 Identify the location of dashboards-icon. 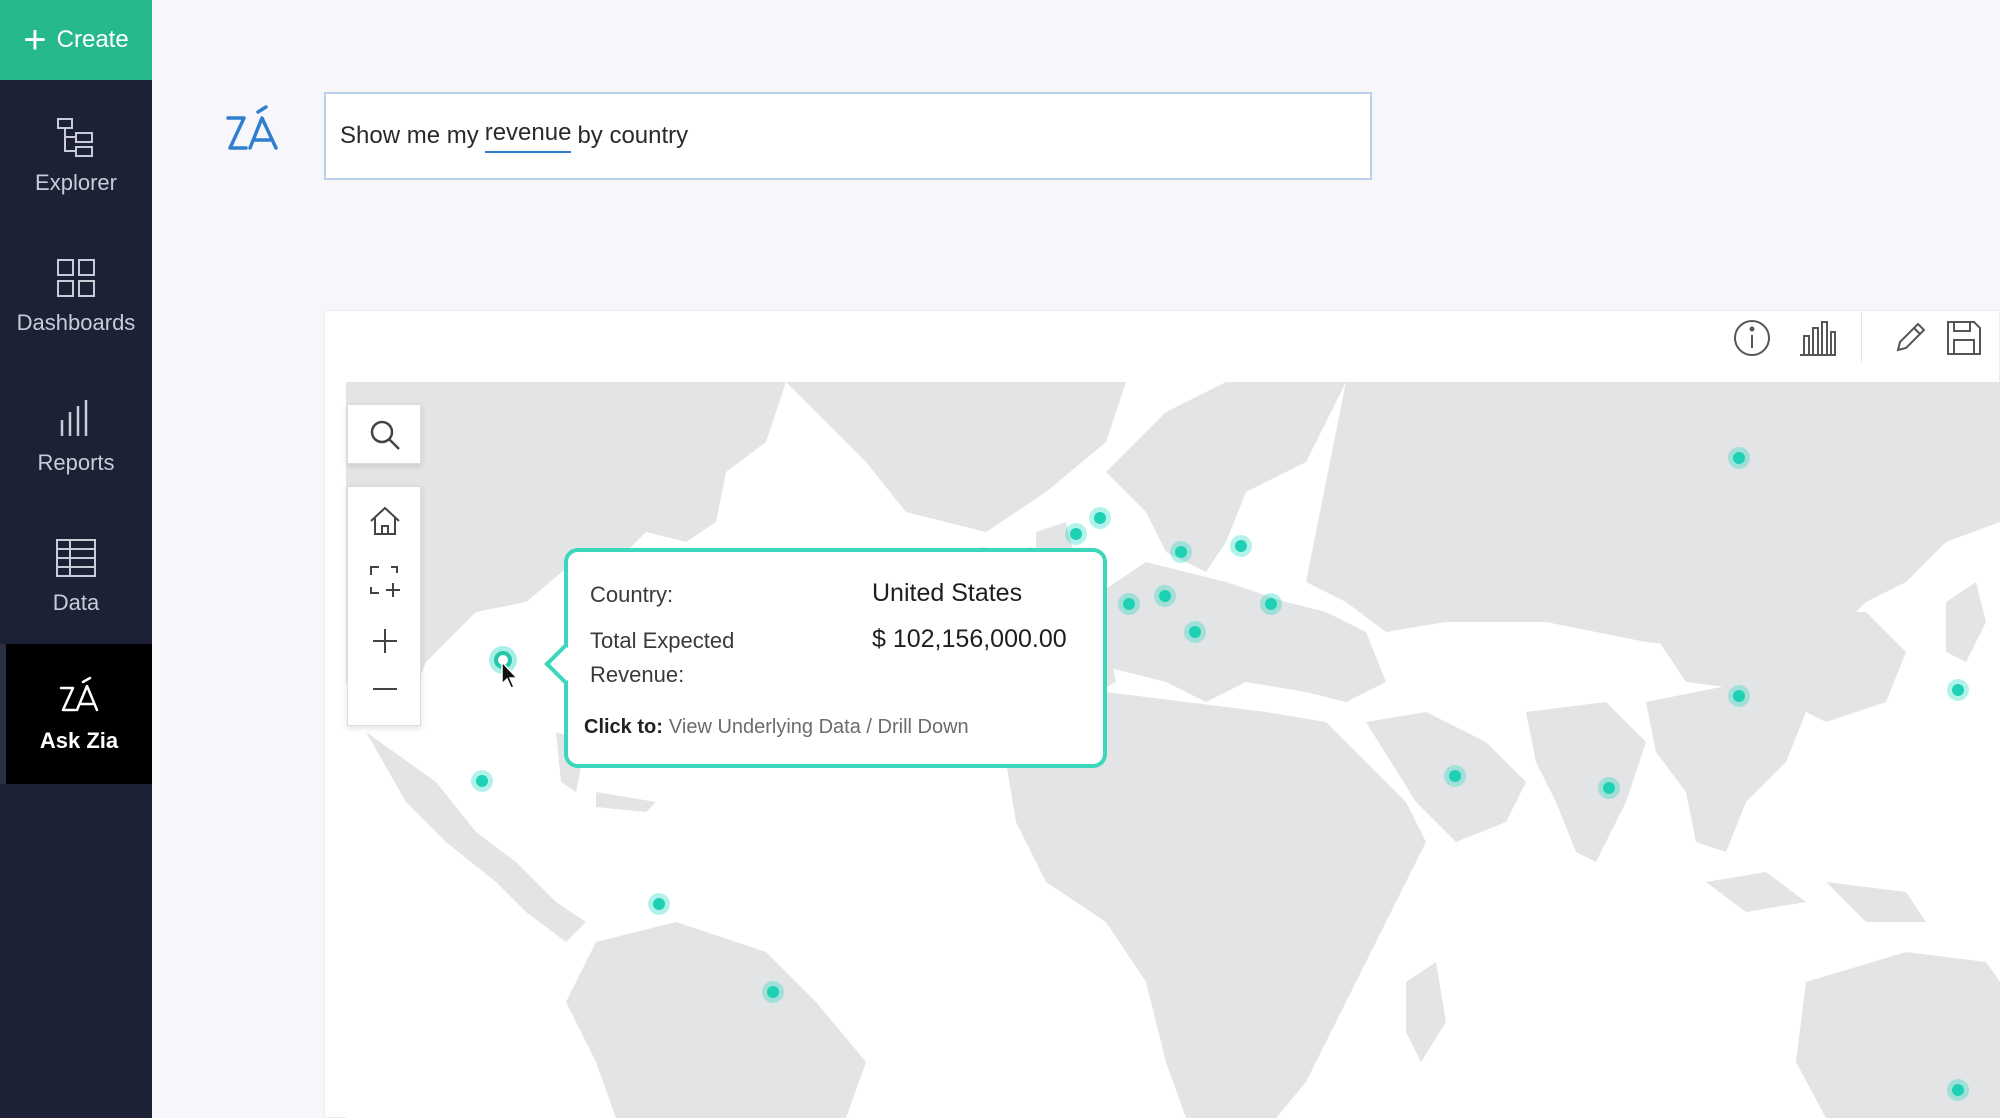
(76, 278).